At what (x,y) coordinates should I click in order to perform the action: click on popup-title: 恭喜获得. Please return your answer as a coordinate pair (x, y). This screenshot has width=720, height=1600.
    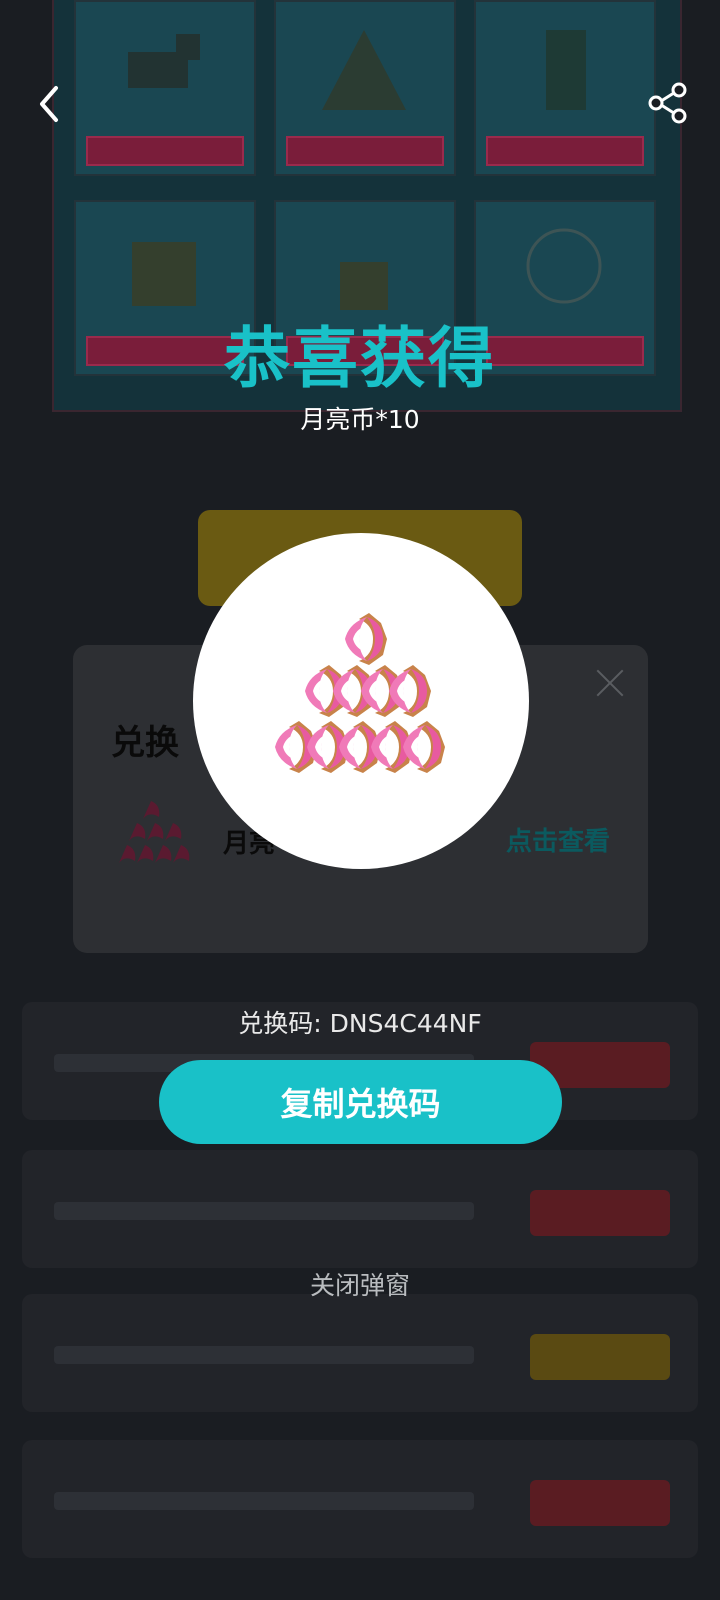
    Looking at the image, I should click on (360, 358).